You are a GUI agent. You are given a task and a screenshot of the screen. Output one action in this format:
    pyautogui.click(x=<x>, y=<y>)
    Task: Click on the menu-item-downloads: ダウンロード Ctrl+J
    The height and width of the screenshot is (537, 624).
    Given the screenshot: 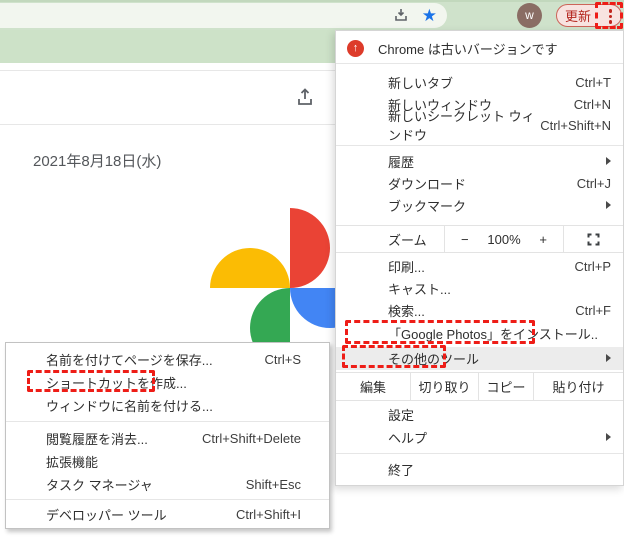 What is the action you would take?
    pyautogui.click(x=479, y=183)
    